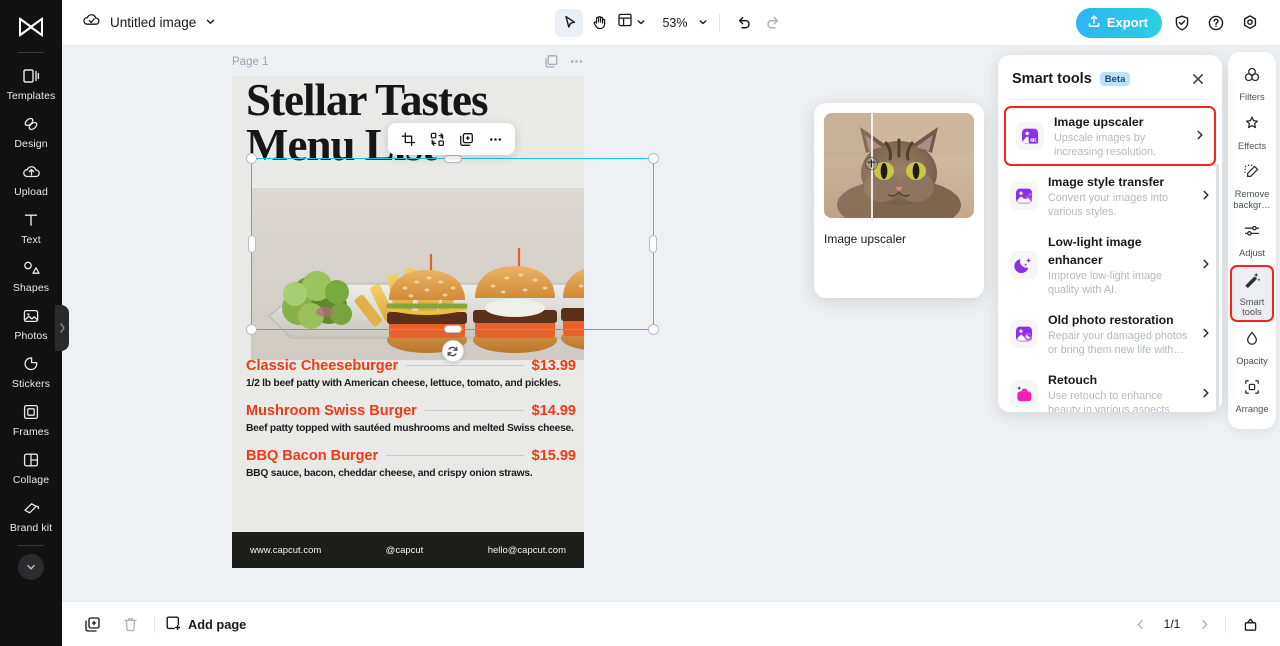 The height and width of the screenshot is (646, 1280). Describe the element at coordinates (286, 550) in the screenshot. I see `footer-website: www.capcut.com` at that location.